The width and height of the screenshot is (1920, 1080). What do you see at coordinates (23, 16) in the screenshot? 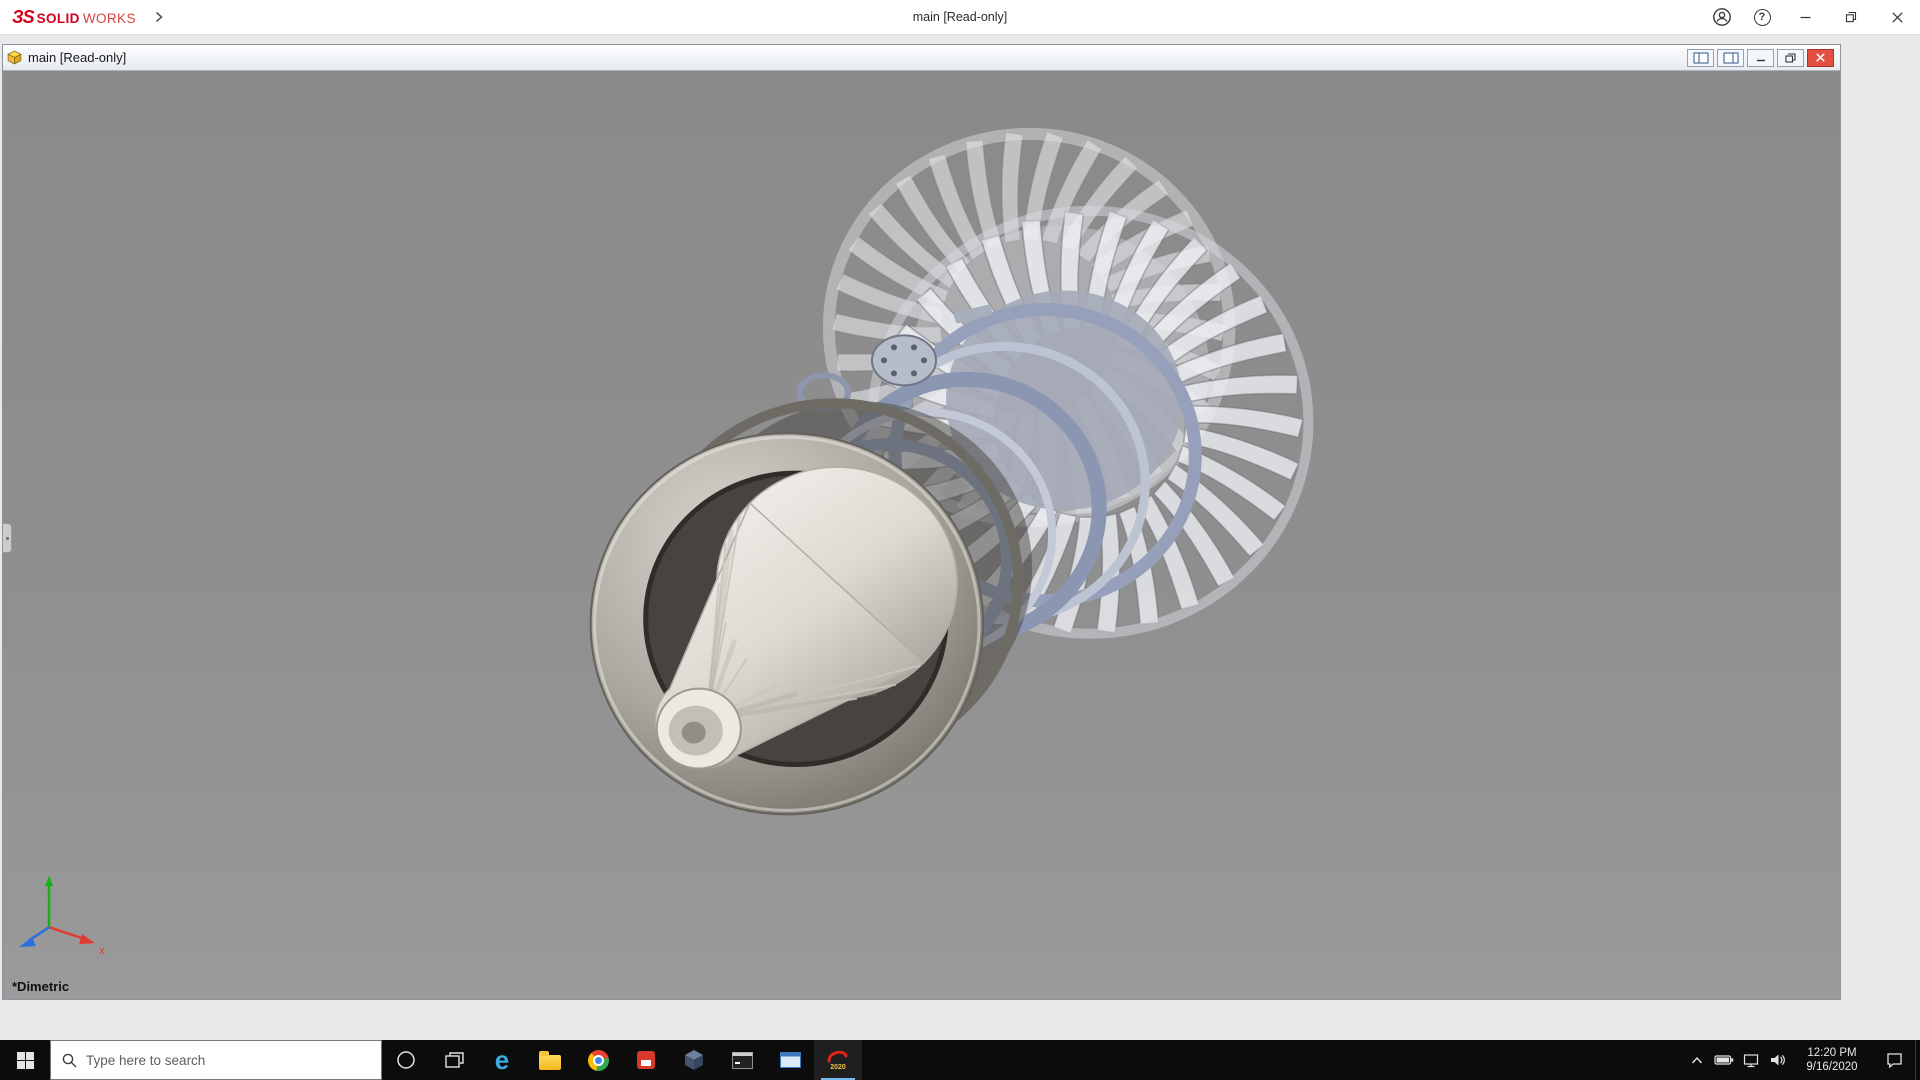
I see `solidworks-logo-mark-icon: ЗS` at bounding box center [23, 16].